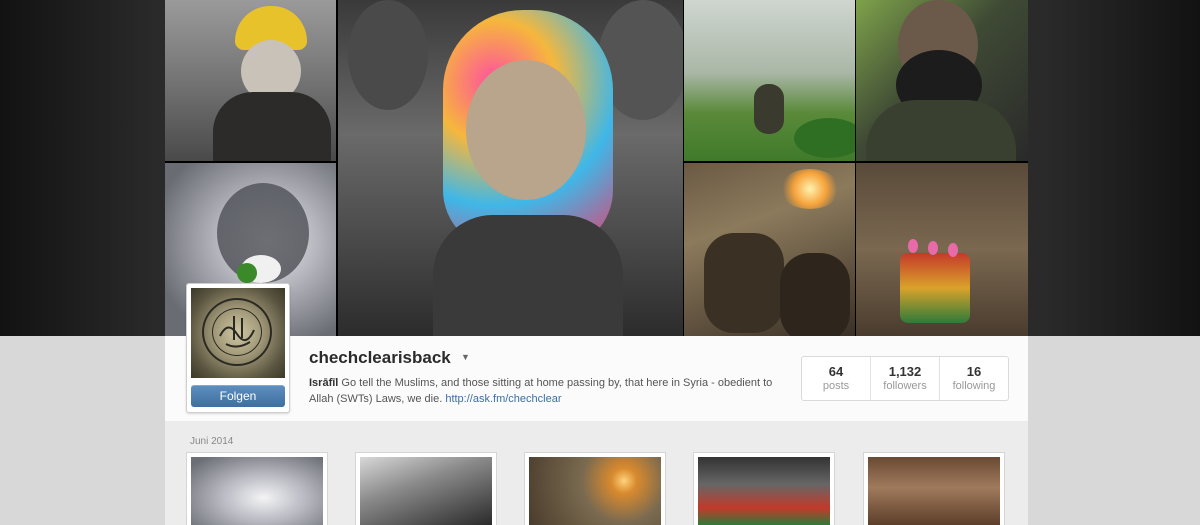 This screenshot has height=525, width=1200. I want to click on calligraphy-seal-logo, so click(237, 332).